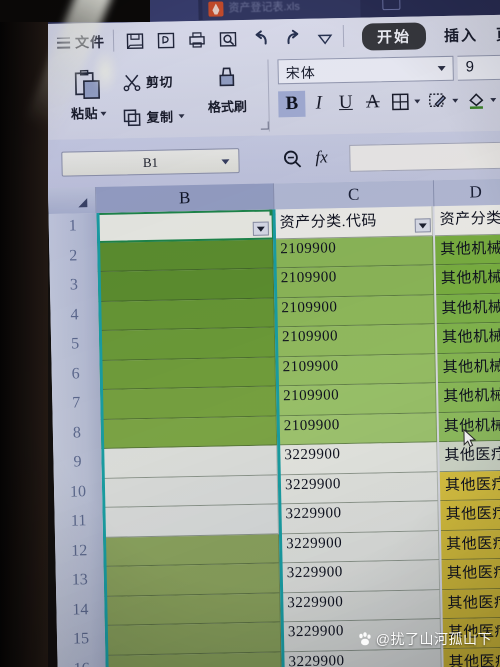 This screenshot has height=667, width=500. What do you see at coordinates (150, 162) in the screenshot?
I see `name-box: B1` at bounding box center [150, 162].